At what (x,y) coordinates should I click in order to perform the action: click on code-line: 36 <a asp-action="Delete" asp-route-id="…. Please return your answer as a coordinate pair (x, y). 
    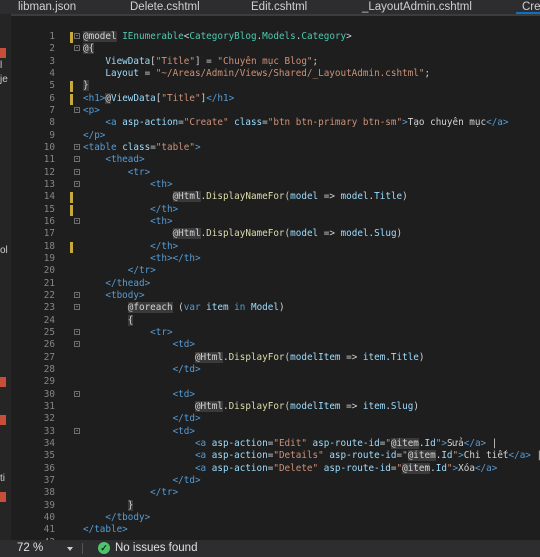
    Looking at the image, I should click on (275, 468).